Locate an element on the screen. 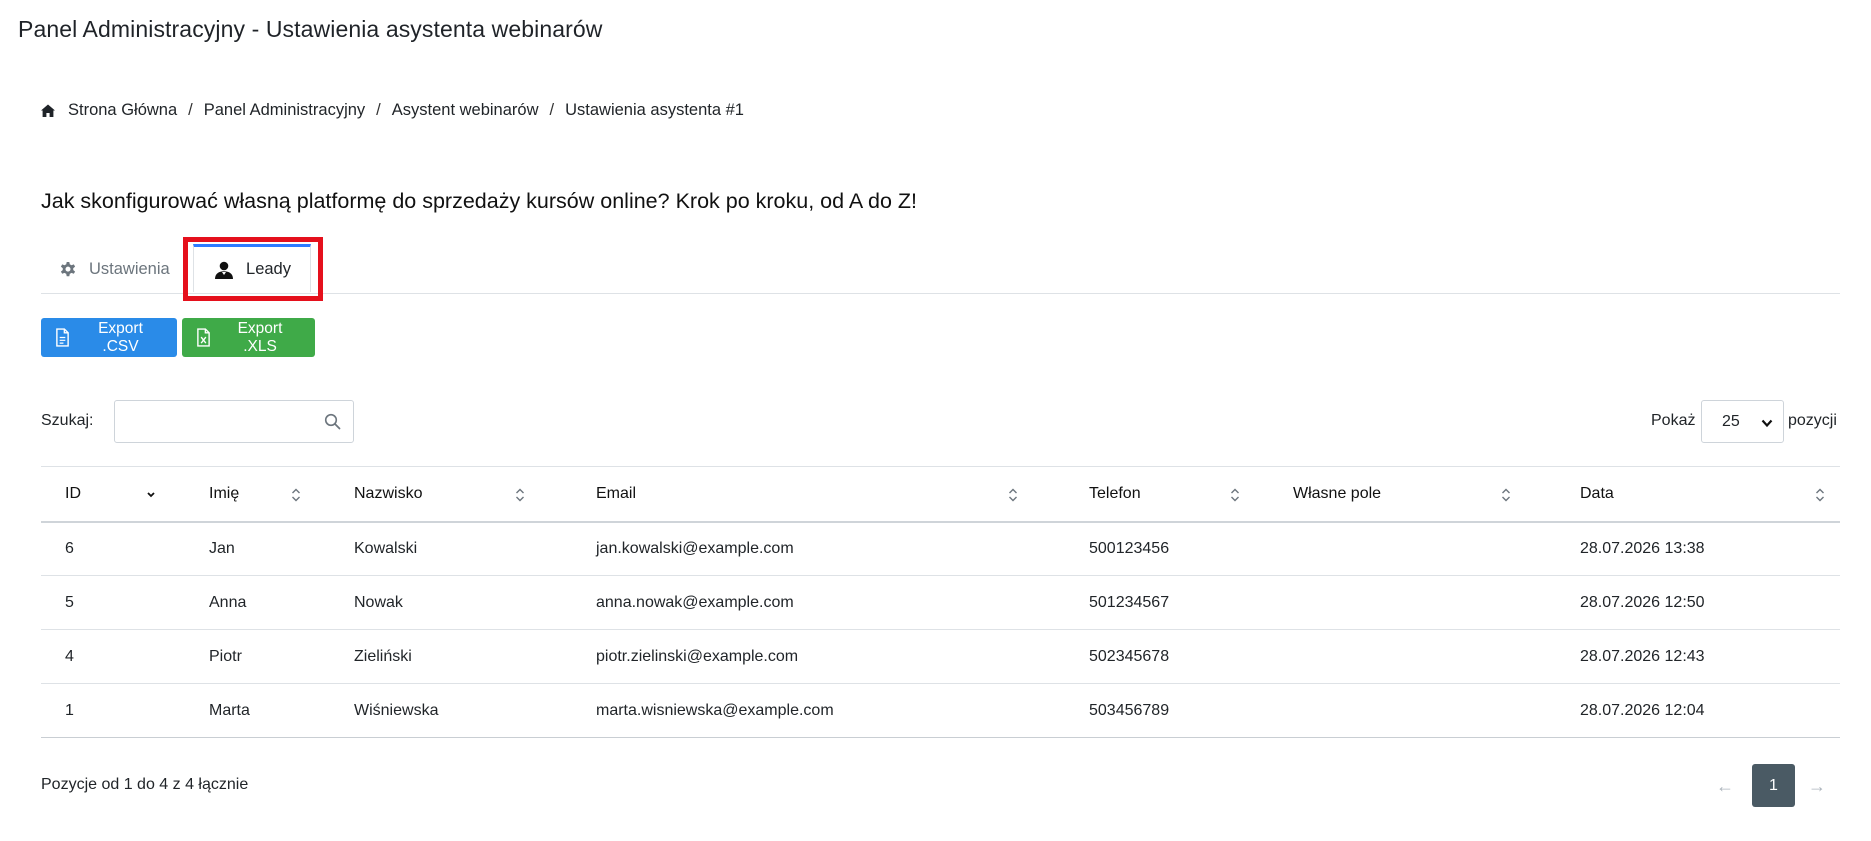 The width and height of the screenshot is (1871, 841). pagination-next-button: → is located at coordinates (1817, 786).